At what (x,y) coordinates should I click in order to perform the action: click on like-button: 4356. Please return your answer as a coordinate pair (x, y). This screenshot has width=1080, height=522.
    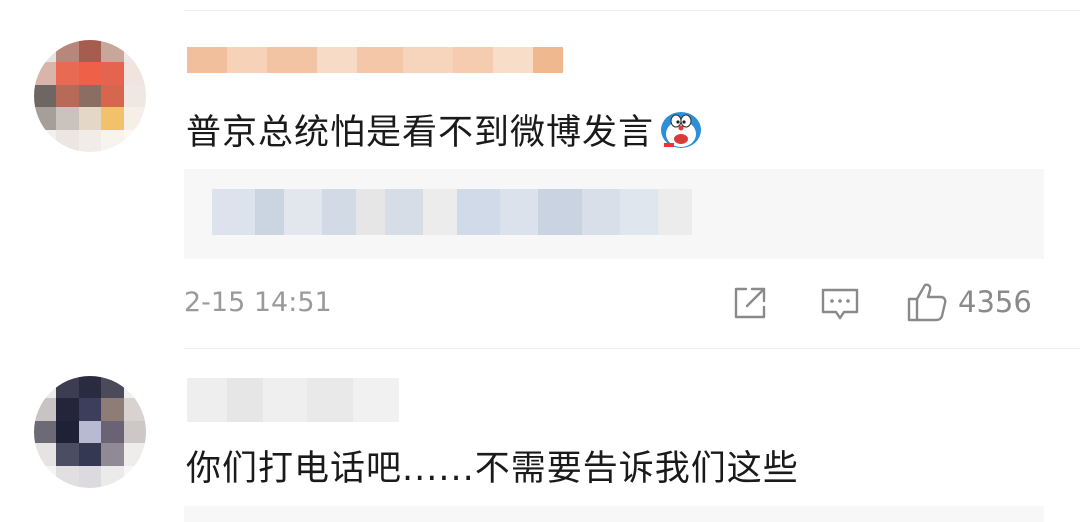
    Looking at the image, I should click on (969, 302).